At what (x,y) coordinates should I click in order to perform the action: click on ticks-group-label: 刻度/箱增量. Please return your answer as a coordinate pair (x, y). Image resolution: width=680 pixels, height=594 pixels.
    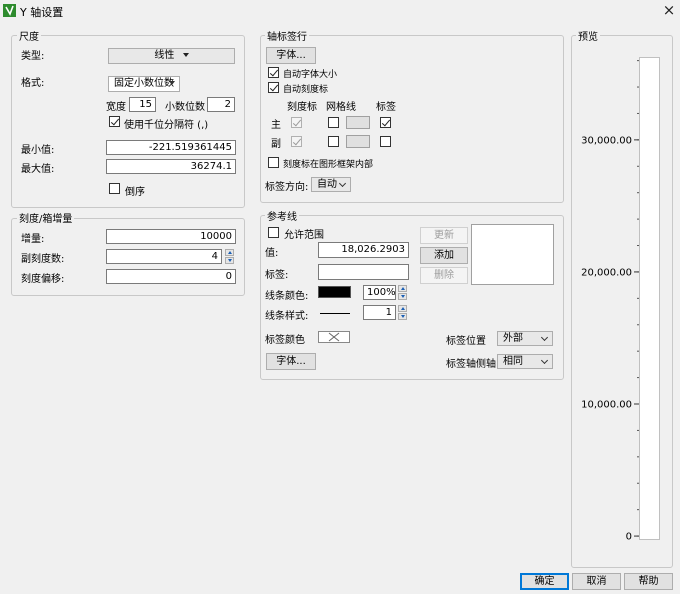
    Looking at the image, I should click on (46, 217).